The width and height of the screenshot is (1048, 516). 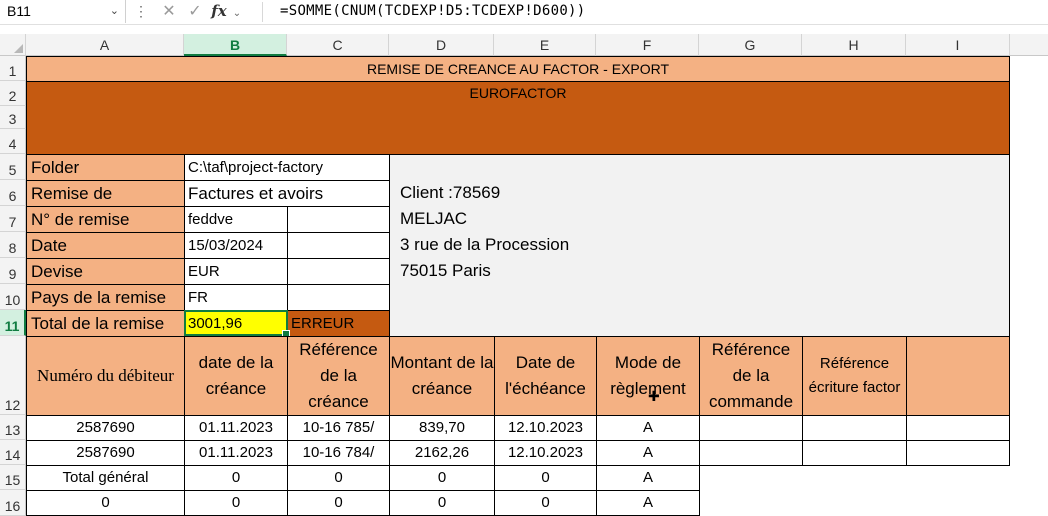 I want to click on column-header-b: B, so click(x=235, y=45).